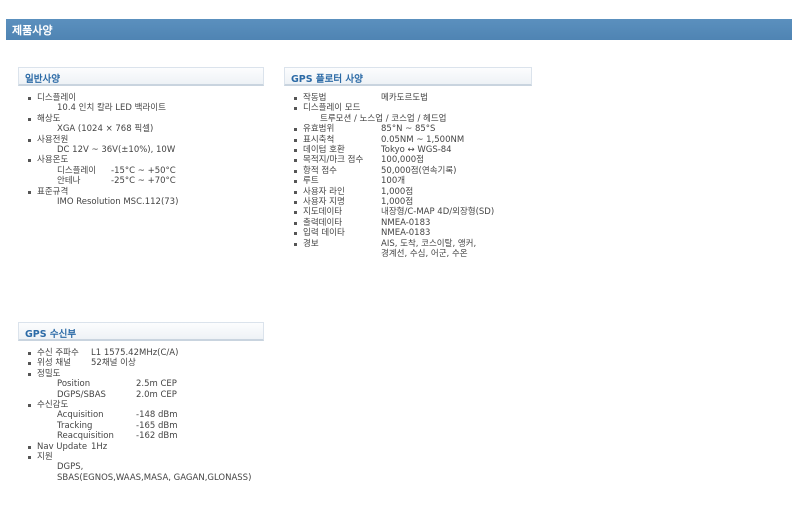  I want to click on list-value: IMO Resolution MSC.112(73), so click(118, 202).